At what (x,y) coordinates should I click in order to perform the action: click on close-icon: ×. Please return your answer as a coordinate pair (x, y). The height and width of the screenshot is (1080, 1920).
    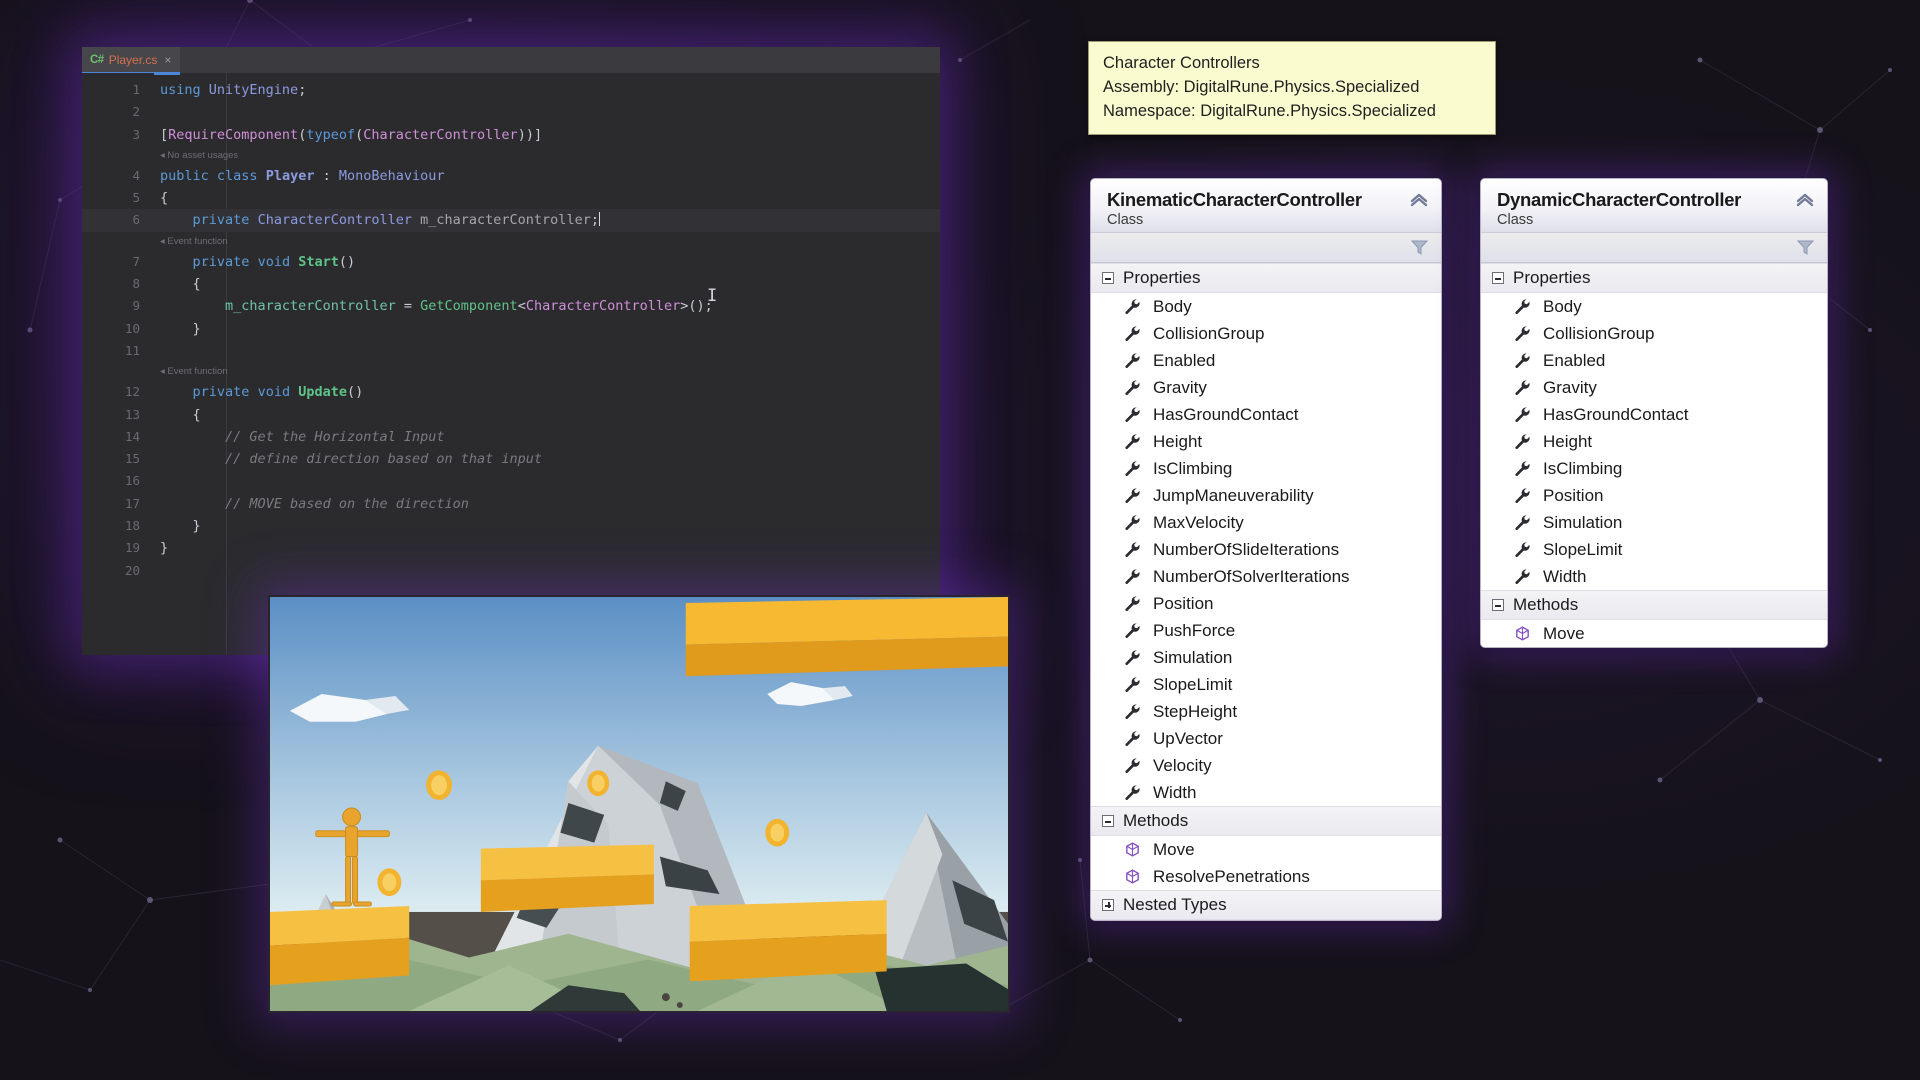
    Looking at the image, I should click on (167, 60).